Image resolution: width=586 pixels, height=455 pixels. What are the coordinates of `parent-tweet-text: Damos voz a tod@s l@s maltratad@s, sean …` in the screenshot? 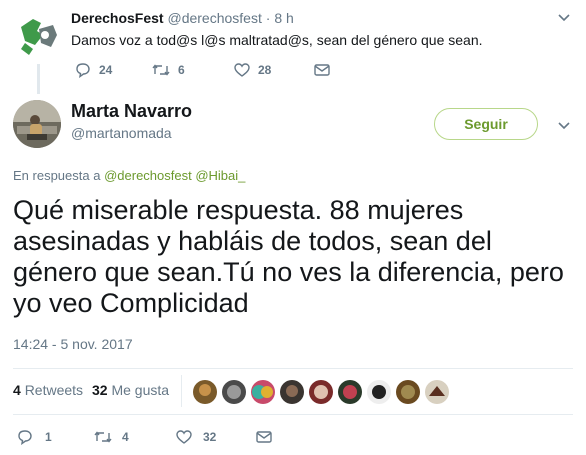 It's located at (277, 40).